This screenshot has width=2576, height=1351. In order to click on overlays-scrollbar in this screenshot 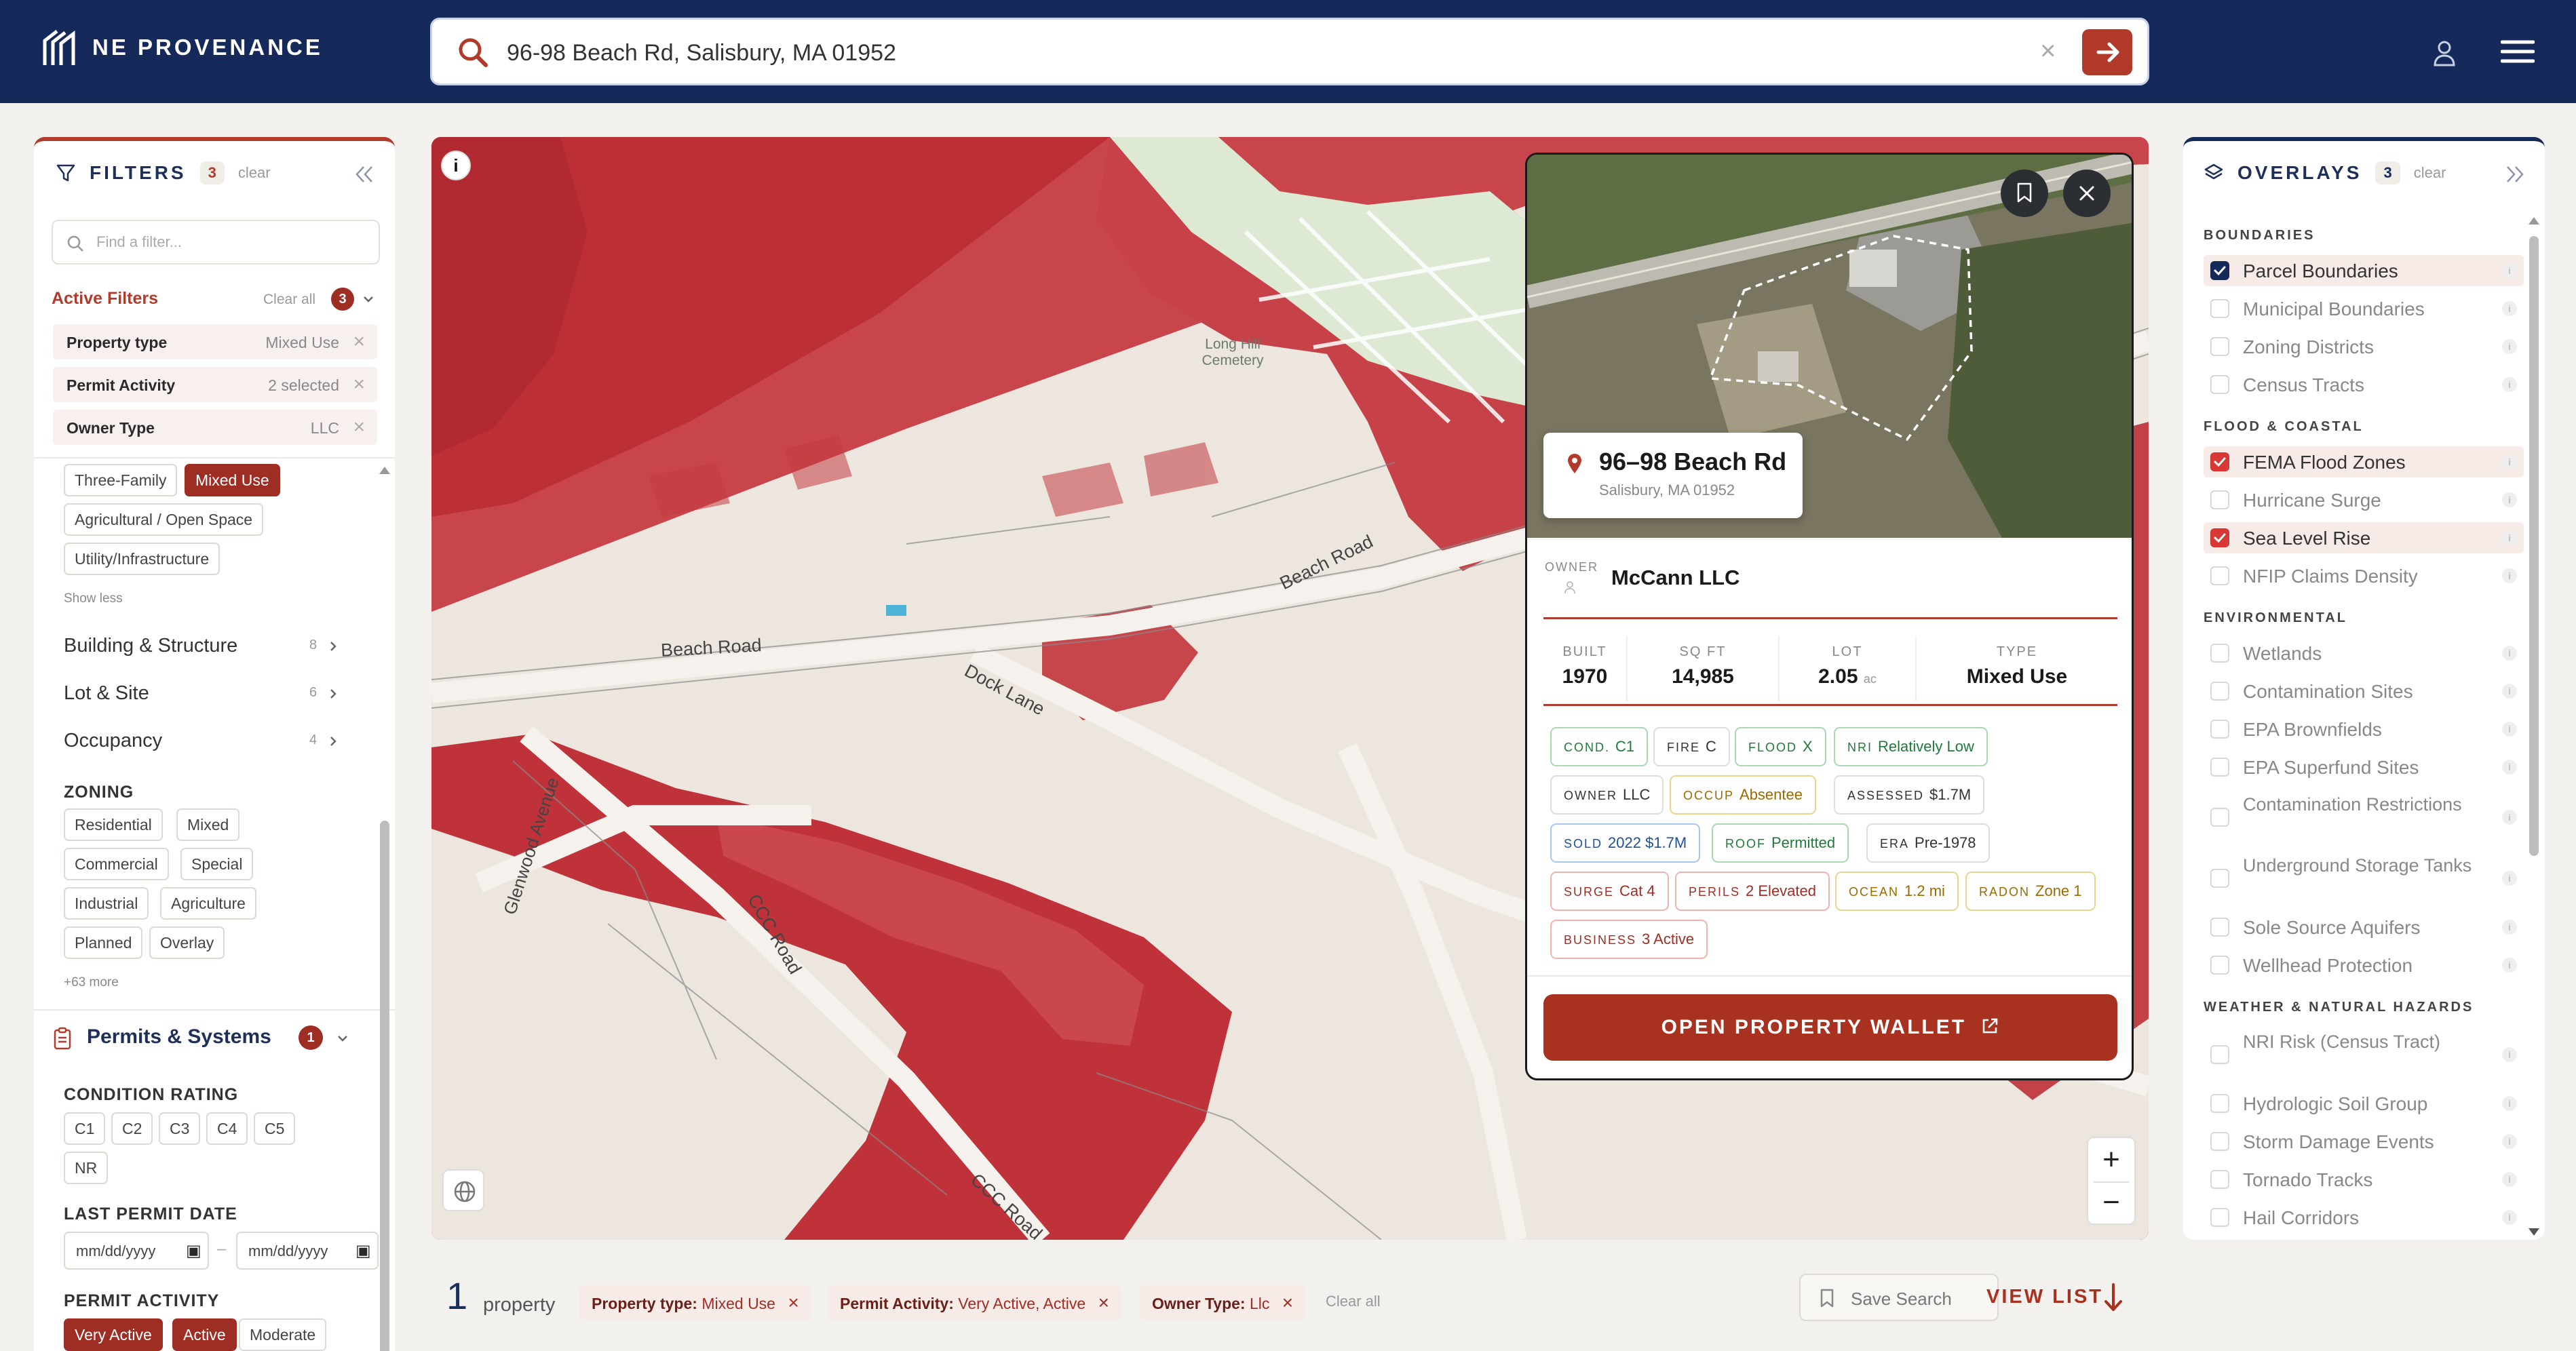, I will do `click(2534, 727)`.